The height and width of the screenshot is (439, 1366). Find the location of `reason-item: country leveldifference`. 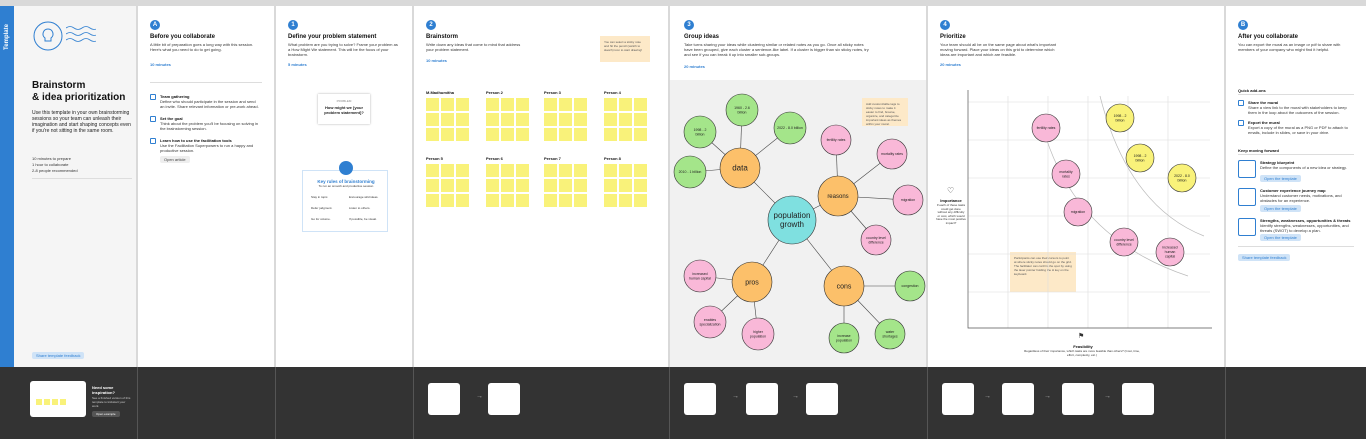

reason-item: country leveldifference is located at coordinates (876, 240).